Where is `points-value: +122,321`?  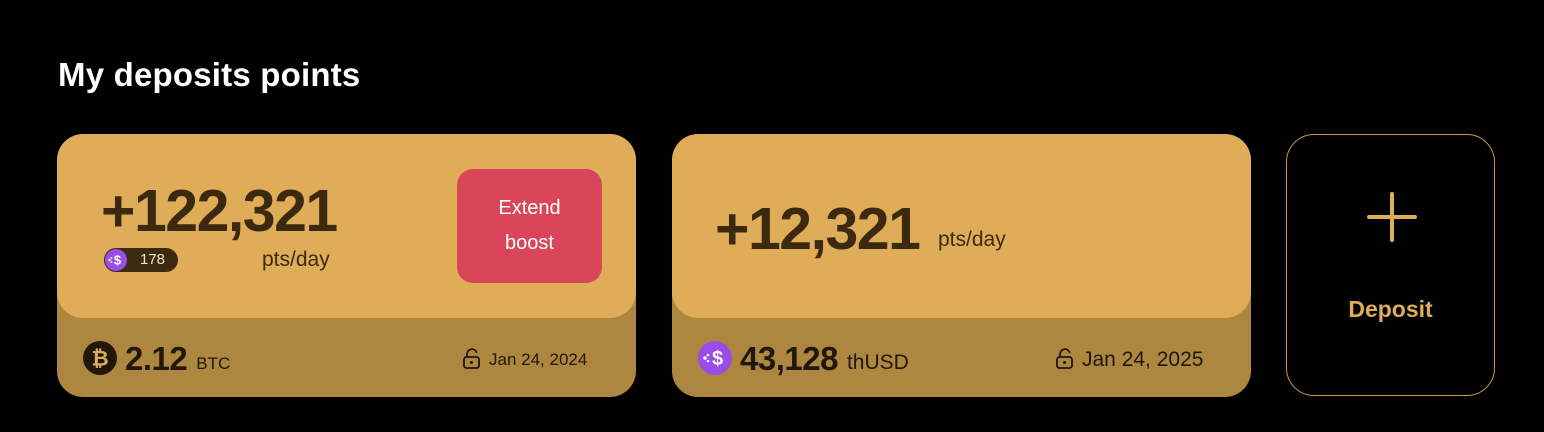 points-value: +122,321 is located at coordinates (219, 211).